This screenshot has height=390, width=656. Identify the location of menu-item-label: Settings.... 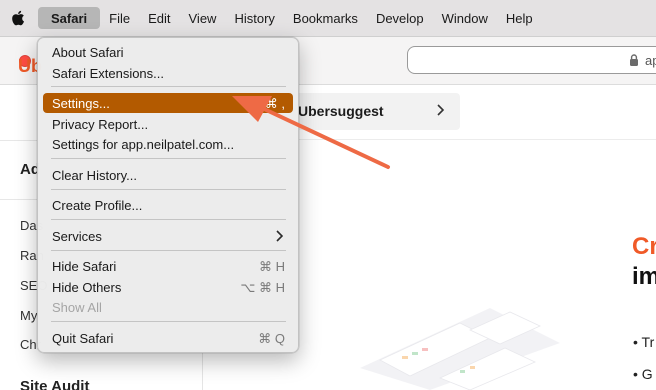
(81, 103).